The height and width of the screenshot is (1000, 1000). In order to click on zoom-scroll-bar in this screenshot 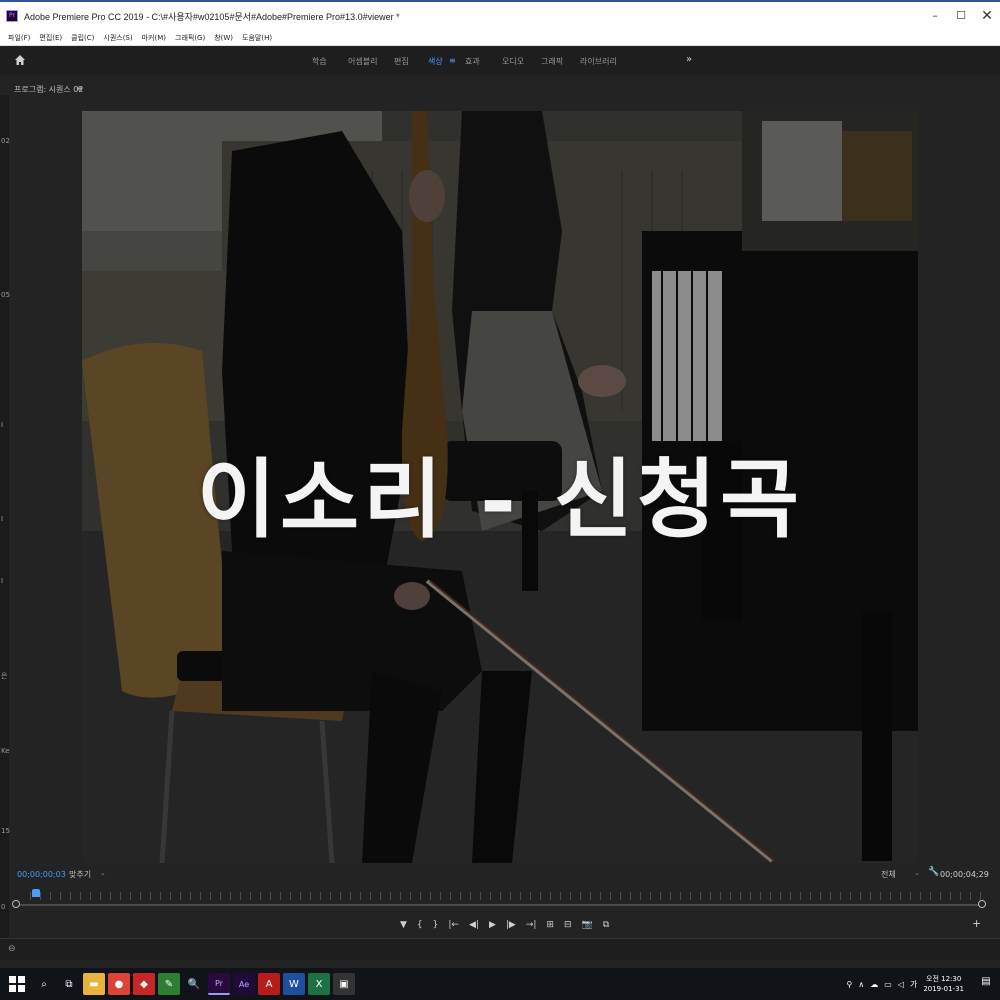, I will do `click(501, 905)`.